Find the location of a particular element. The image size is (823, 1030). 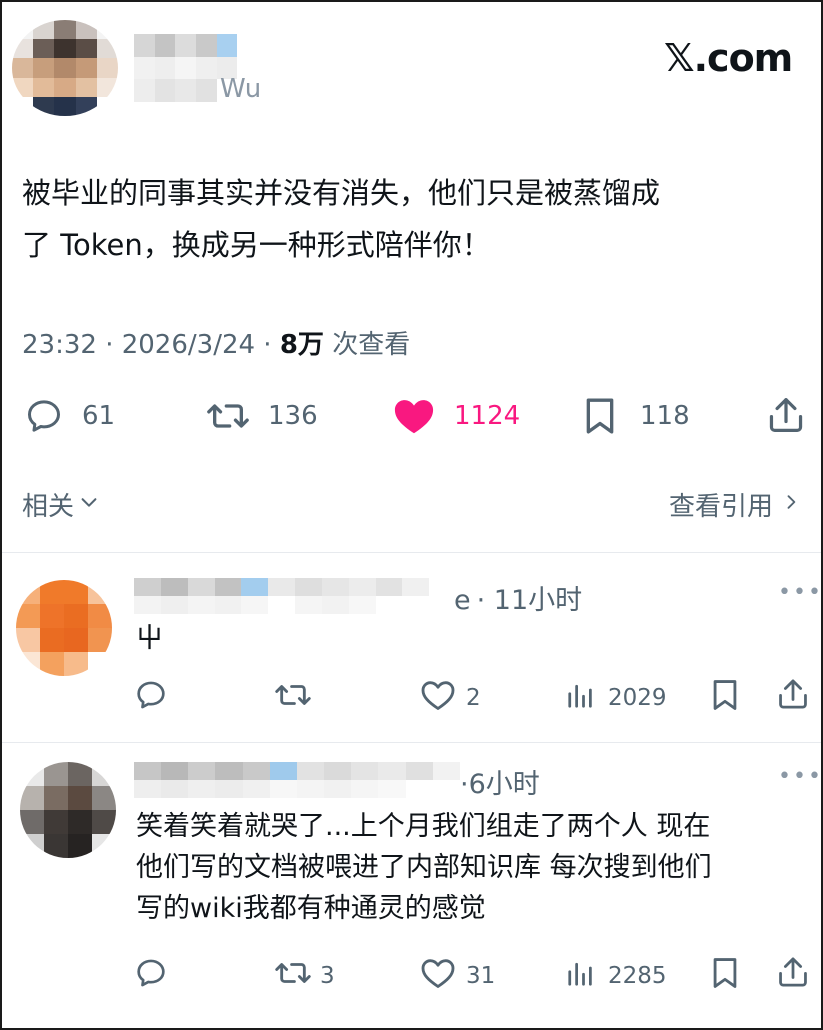

reply-meta: ·6小时 is located at coordinates (500, 781).